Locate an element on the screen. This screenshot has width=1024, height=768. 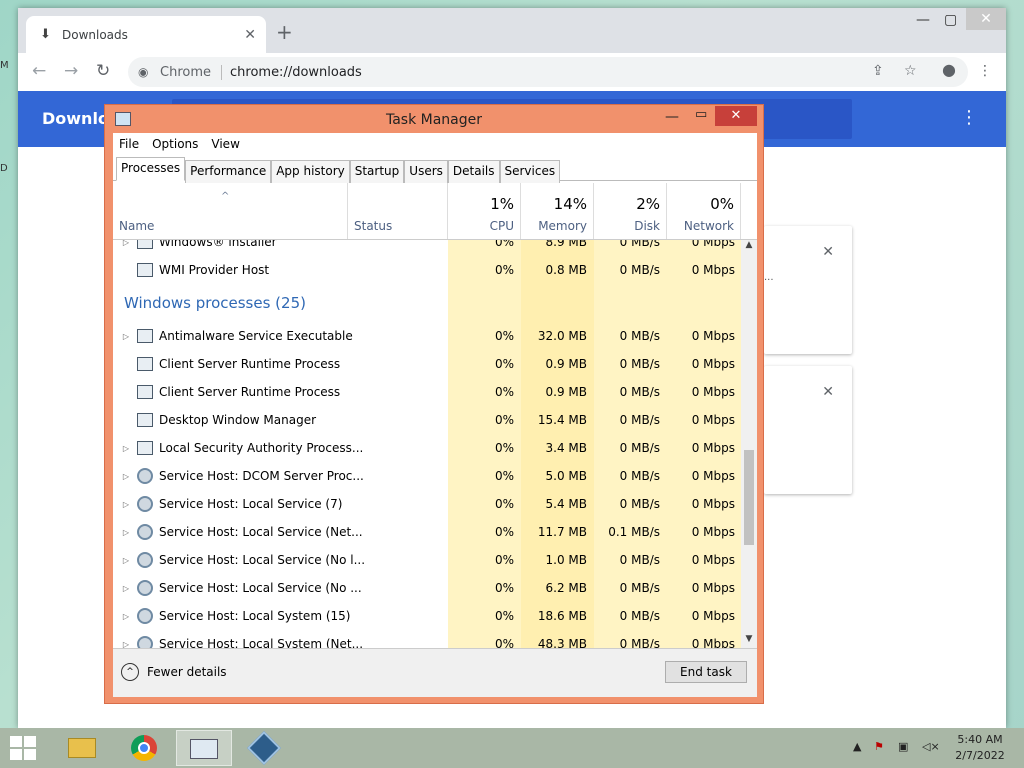
column-header-disk: 2% Disk is located at coordinates (630, 211).